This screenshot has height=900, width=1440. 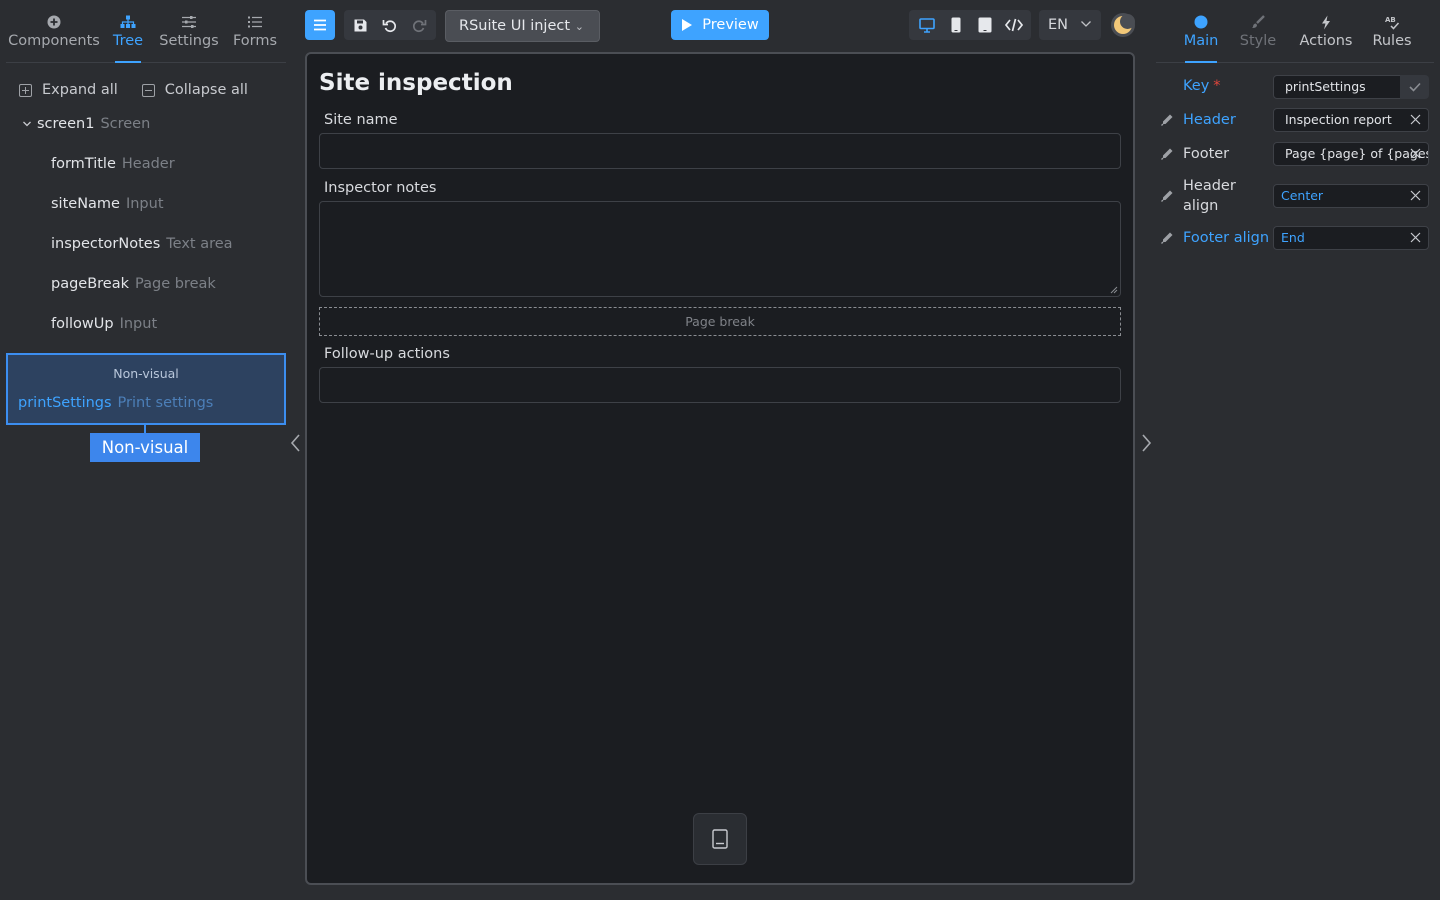 I want to click on site-name-input, so click(x=720, y=151).